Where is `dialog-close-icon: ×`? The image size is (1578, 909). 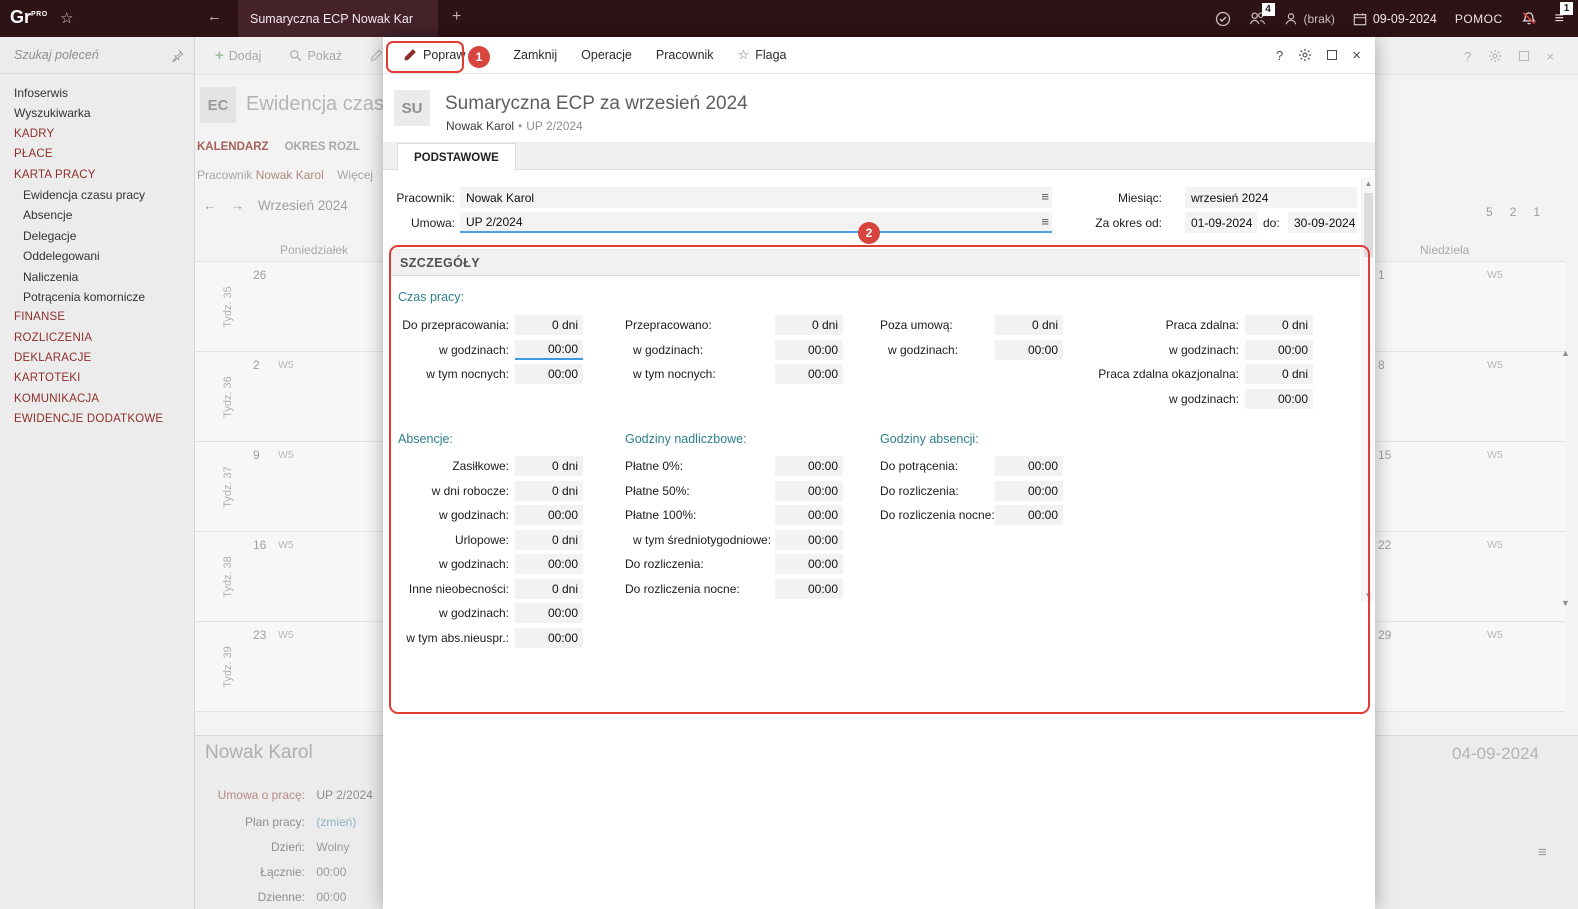
dialog-close-icon: × is located at coordinates (1356, 55).